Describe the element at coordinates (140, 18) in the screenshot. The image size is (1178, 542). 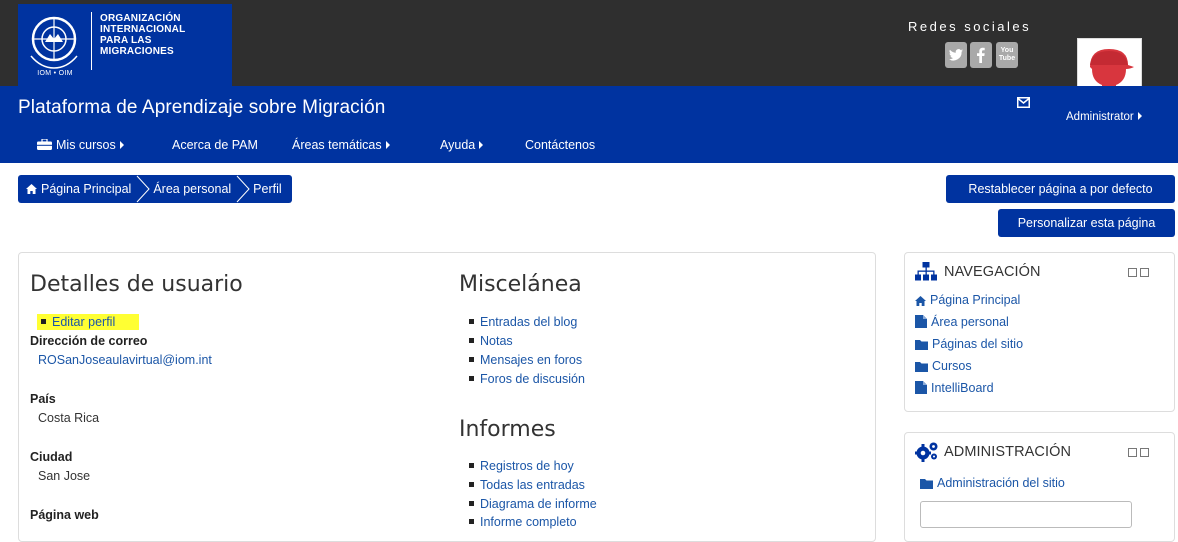
I see `logo-line-1: ORGANIZACIÓN` at that location.